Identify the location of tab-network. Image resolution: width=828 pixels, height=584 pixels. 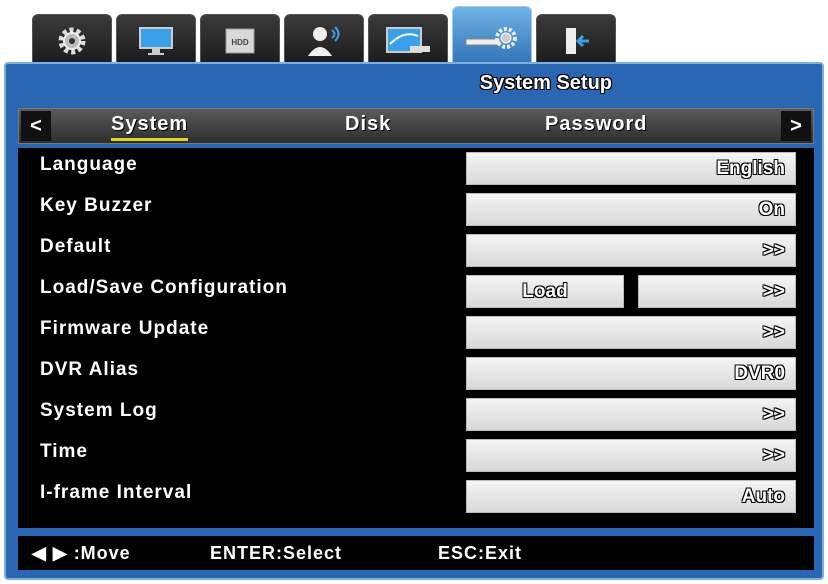
(408, 40).